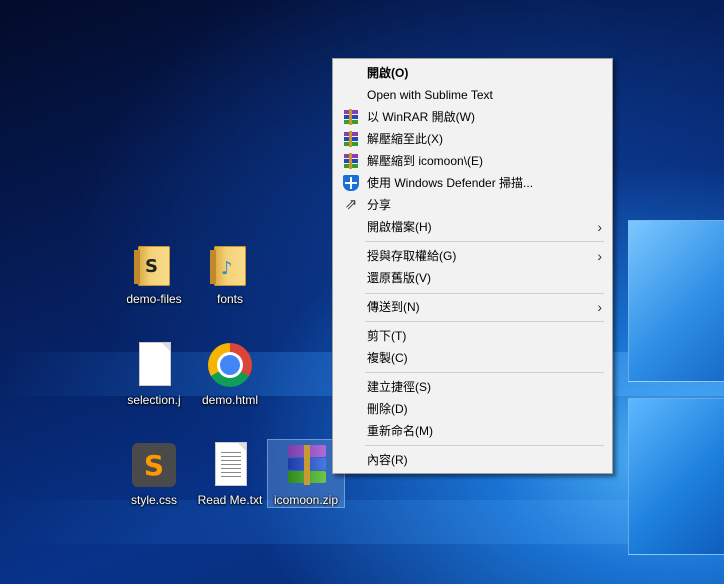  What do you see at coordinates (153, 500) in the screenshot?
I see `desktop-icon-label: style.css` at bounding box center [153, 500].